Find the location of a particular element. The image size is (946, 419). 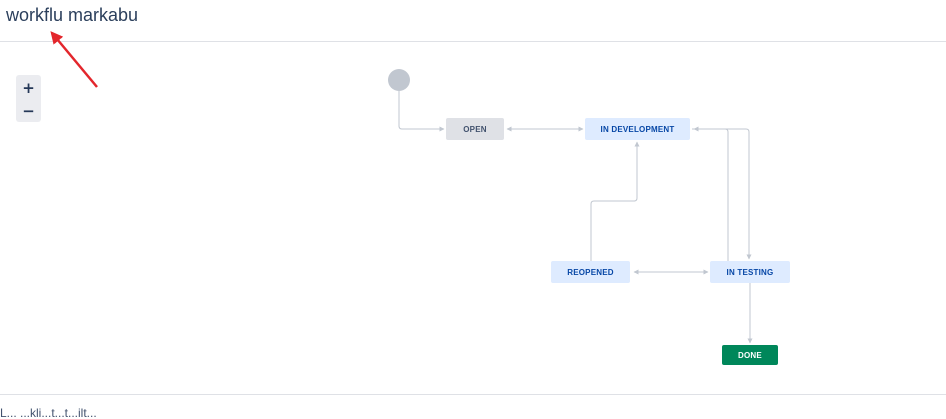

transition-start-open is located at coordinates (421, 111).